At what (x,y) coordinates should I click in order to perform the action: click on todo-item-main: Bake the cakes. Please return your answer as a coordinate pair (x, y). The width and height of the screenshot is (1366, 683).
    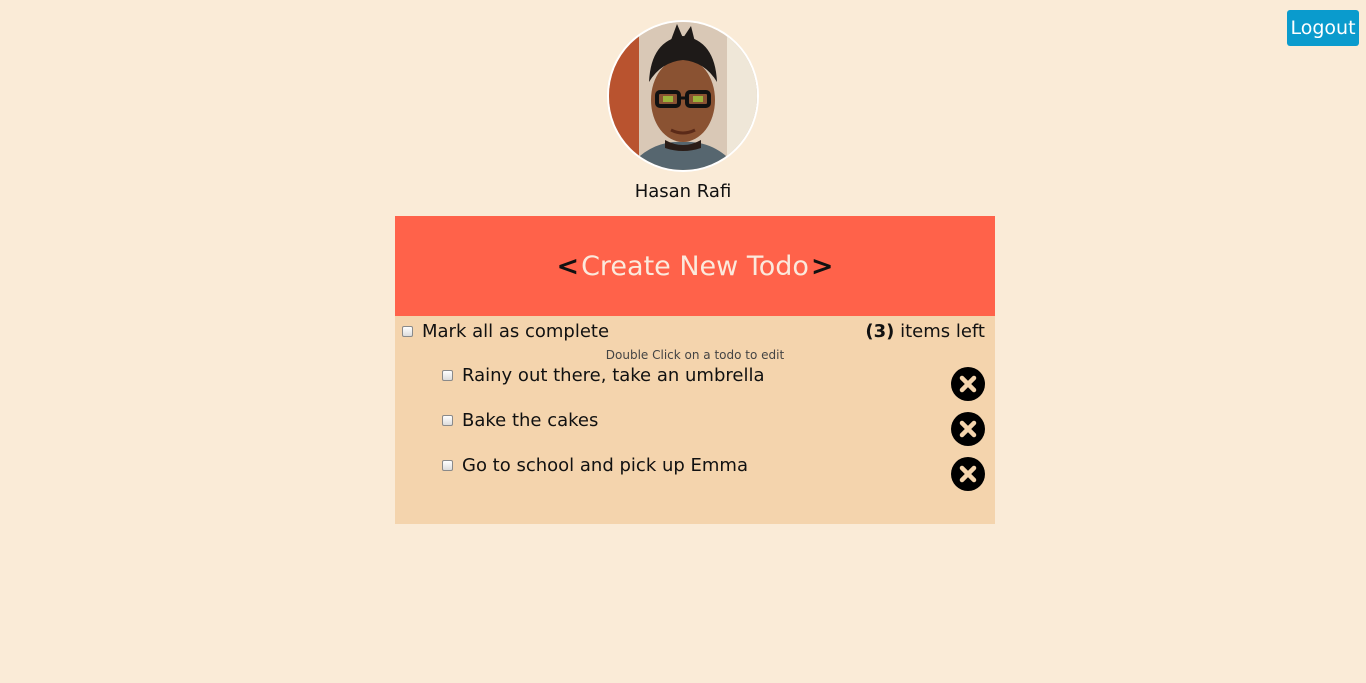
    Looking at the image, I should click on (520, 420).